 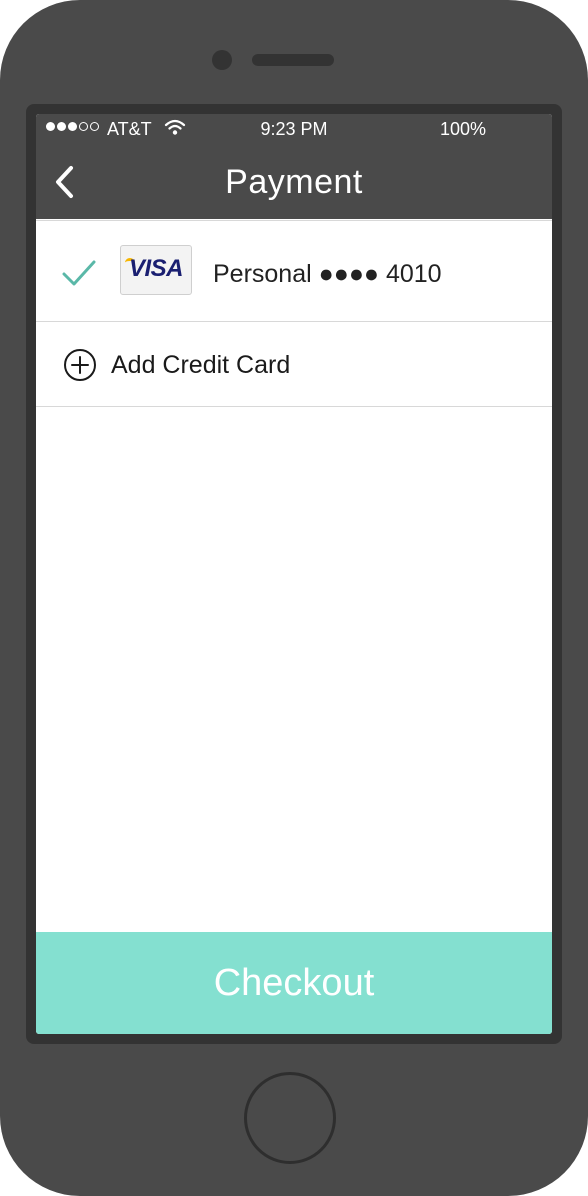 What do you see at coordinates (222, 60) in the screenshot?
I see `camera-lens` at bounding box center [222, 60].